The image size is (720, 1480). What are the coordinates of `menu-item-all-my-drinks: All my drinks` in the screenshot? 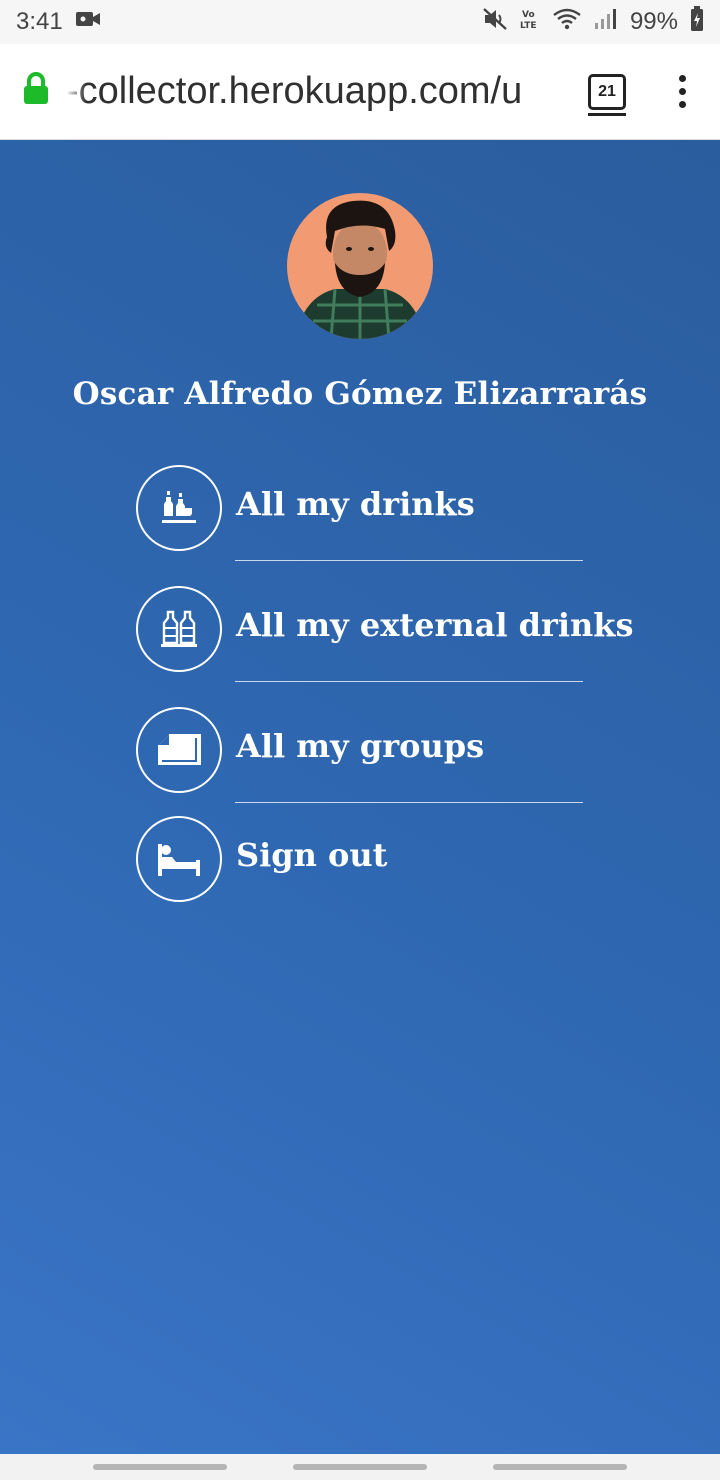 It's located at (360, 513).